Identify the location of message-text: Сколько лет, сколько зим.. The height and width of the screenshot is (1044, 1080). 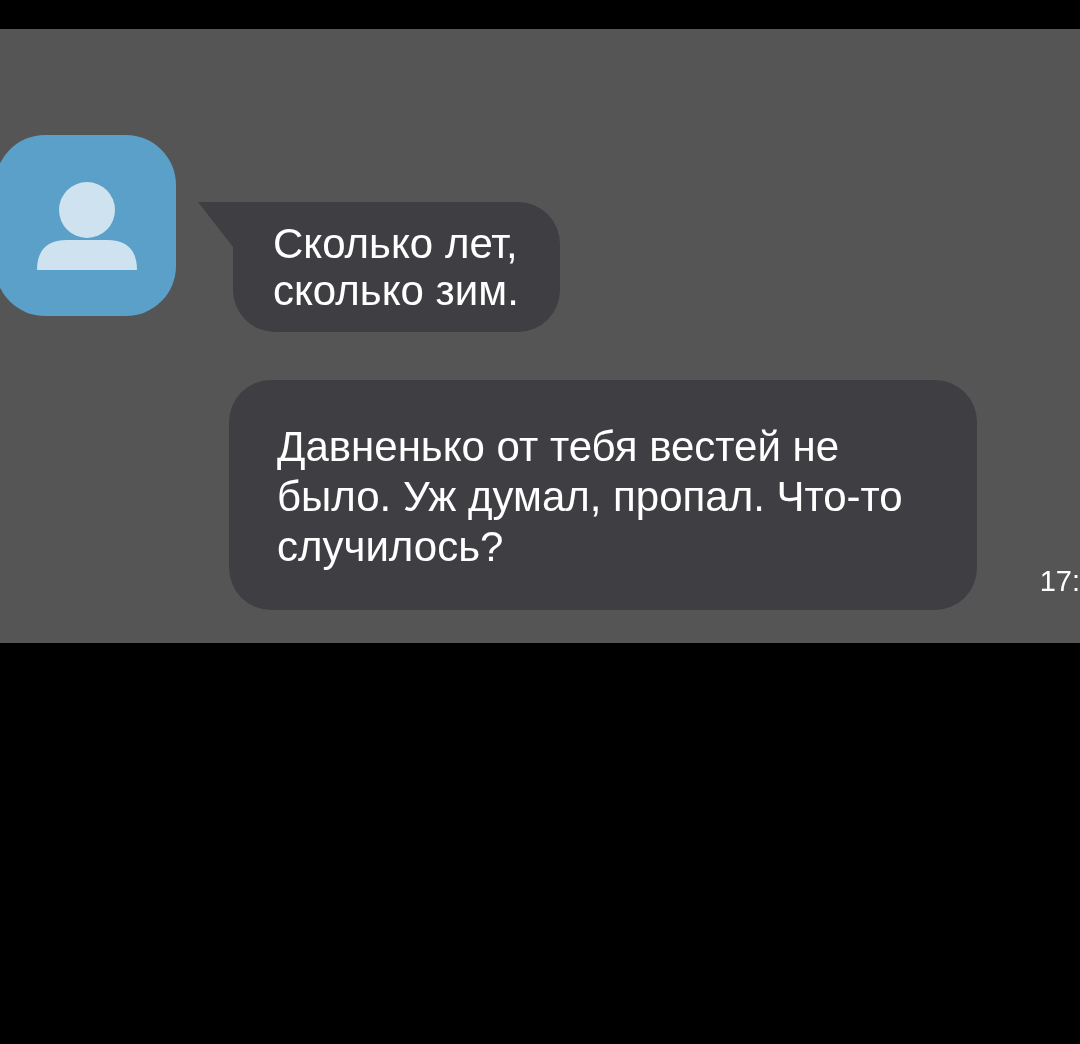
(396, 267).